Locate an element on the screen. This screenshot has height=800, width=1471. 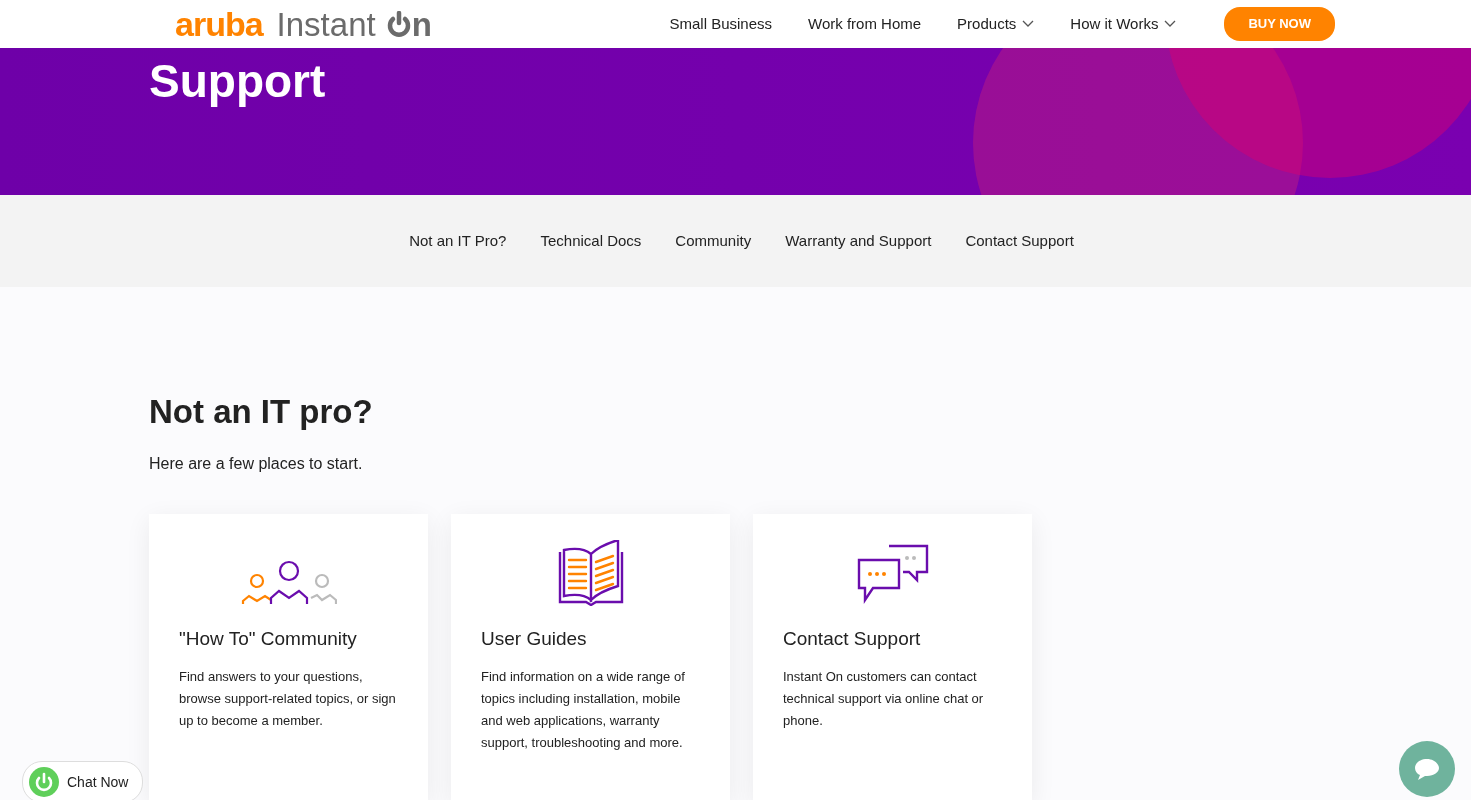
people-icon is located at coordinates (288, 582).